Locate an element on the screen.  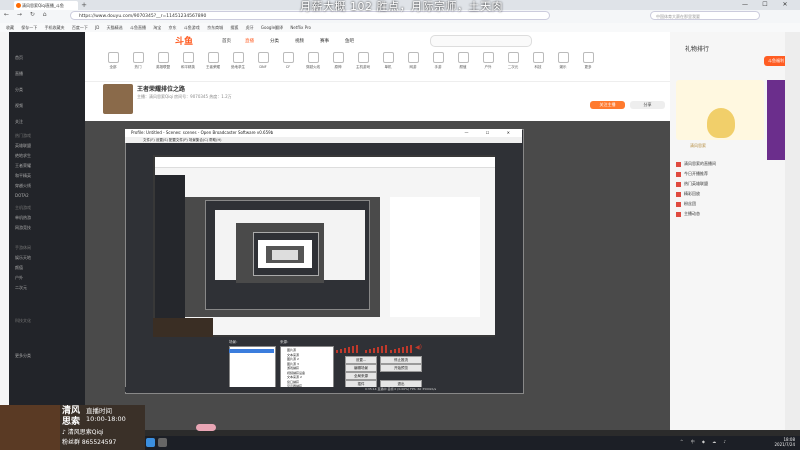
bookmark-item: 斗鱼直播 is located at coordinates (138, 27).